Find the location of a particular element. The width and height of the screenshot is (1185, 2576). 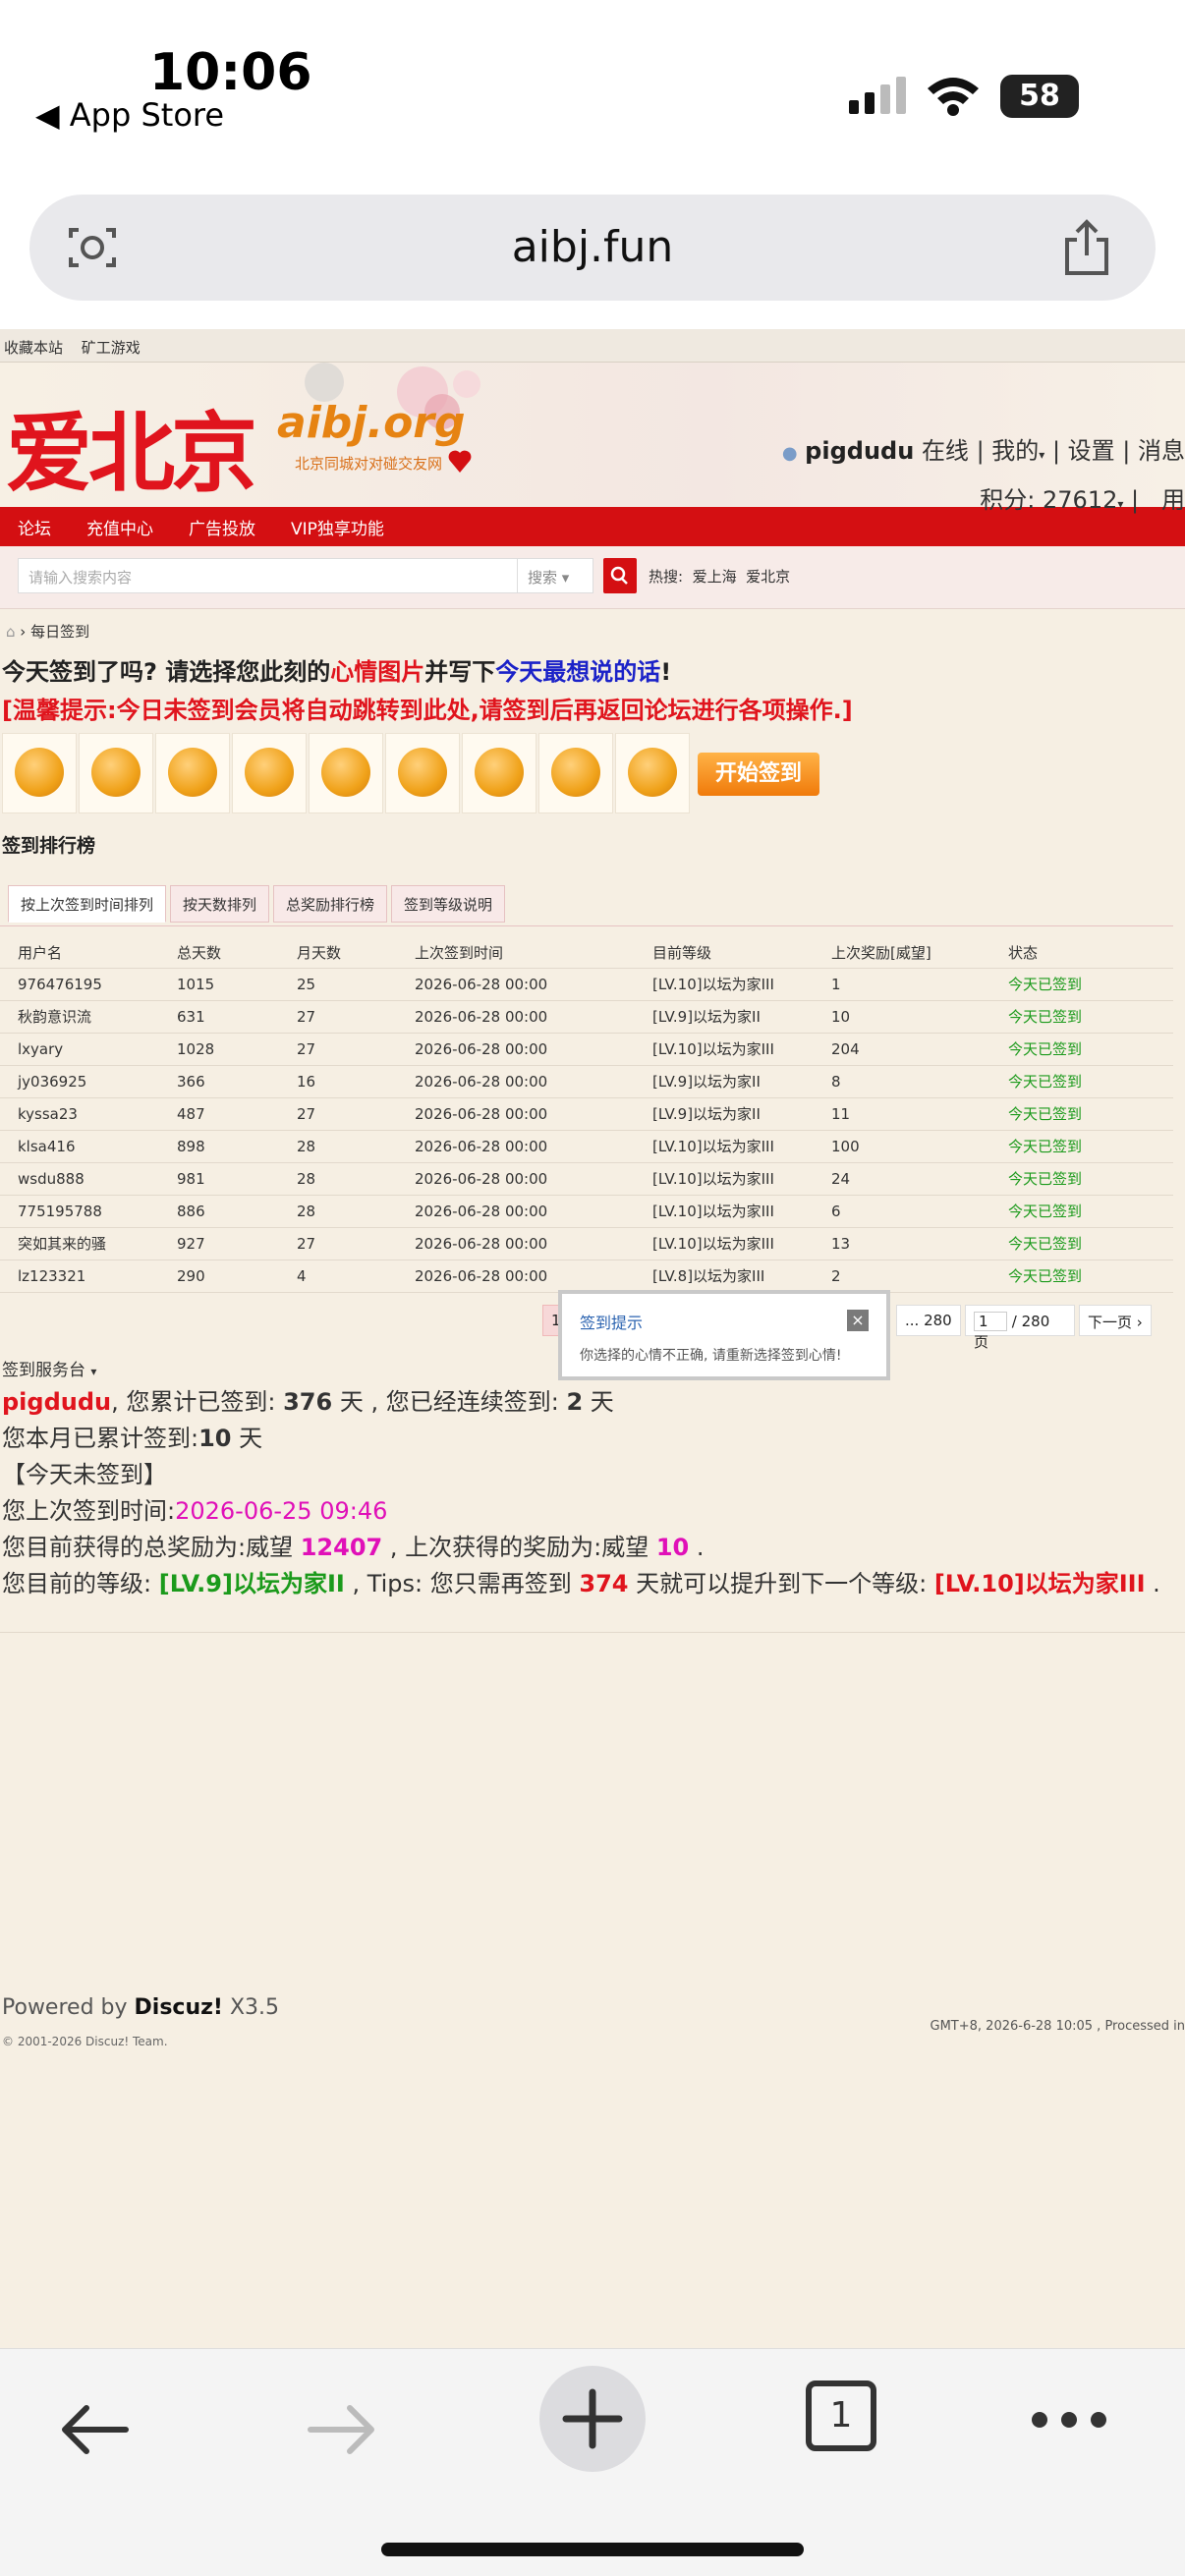

current-level: [LV.9]以坛为家II is located at coordinates (252, 1583).